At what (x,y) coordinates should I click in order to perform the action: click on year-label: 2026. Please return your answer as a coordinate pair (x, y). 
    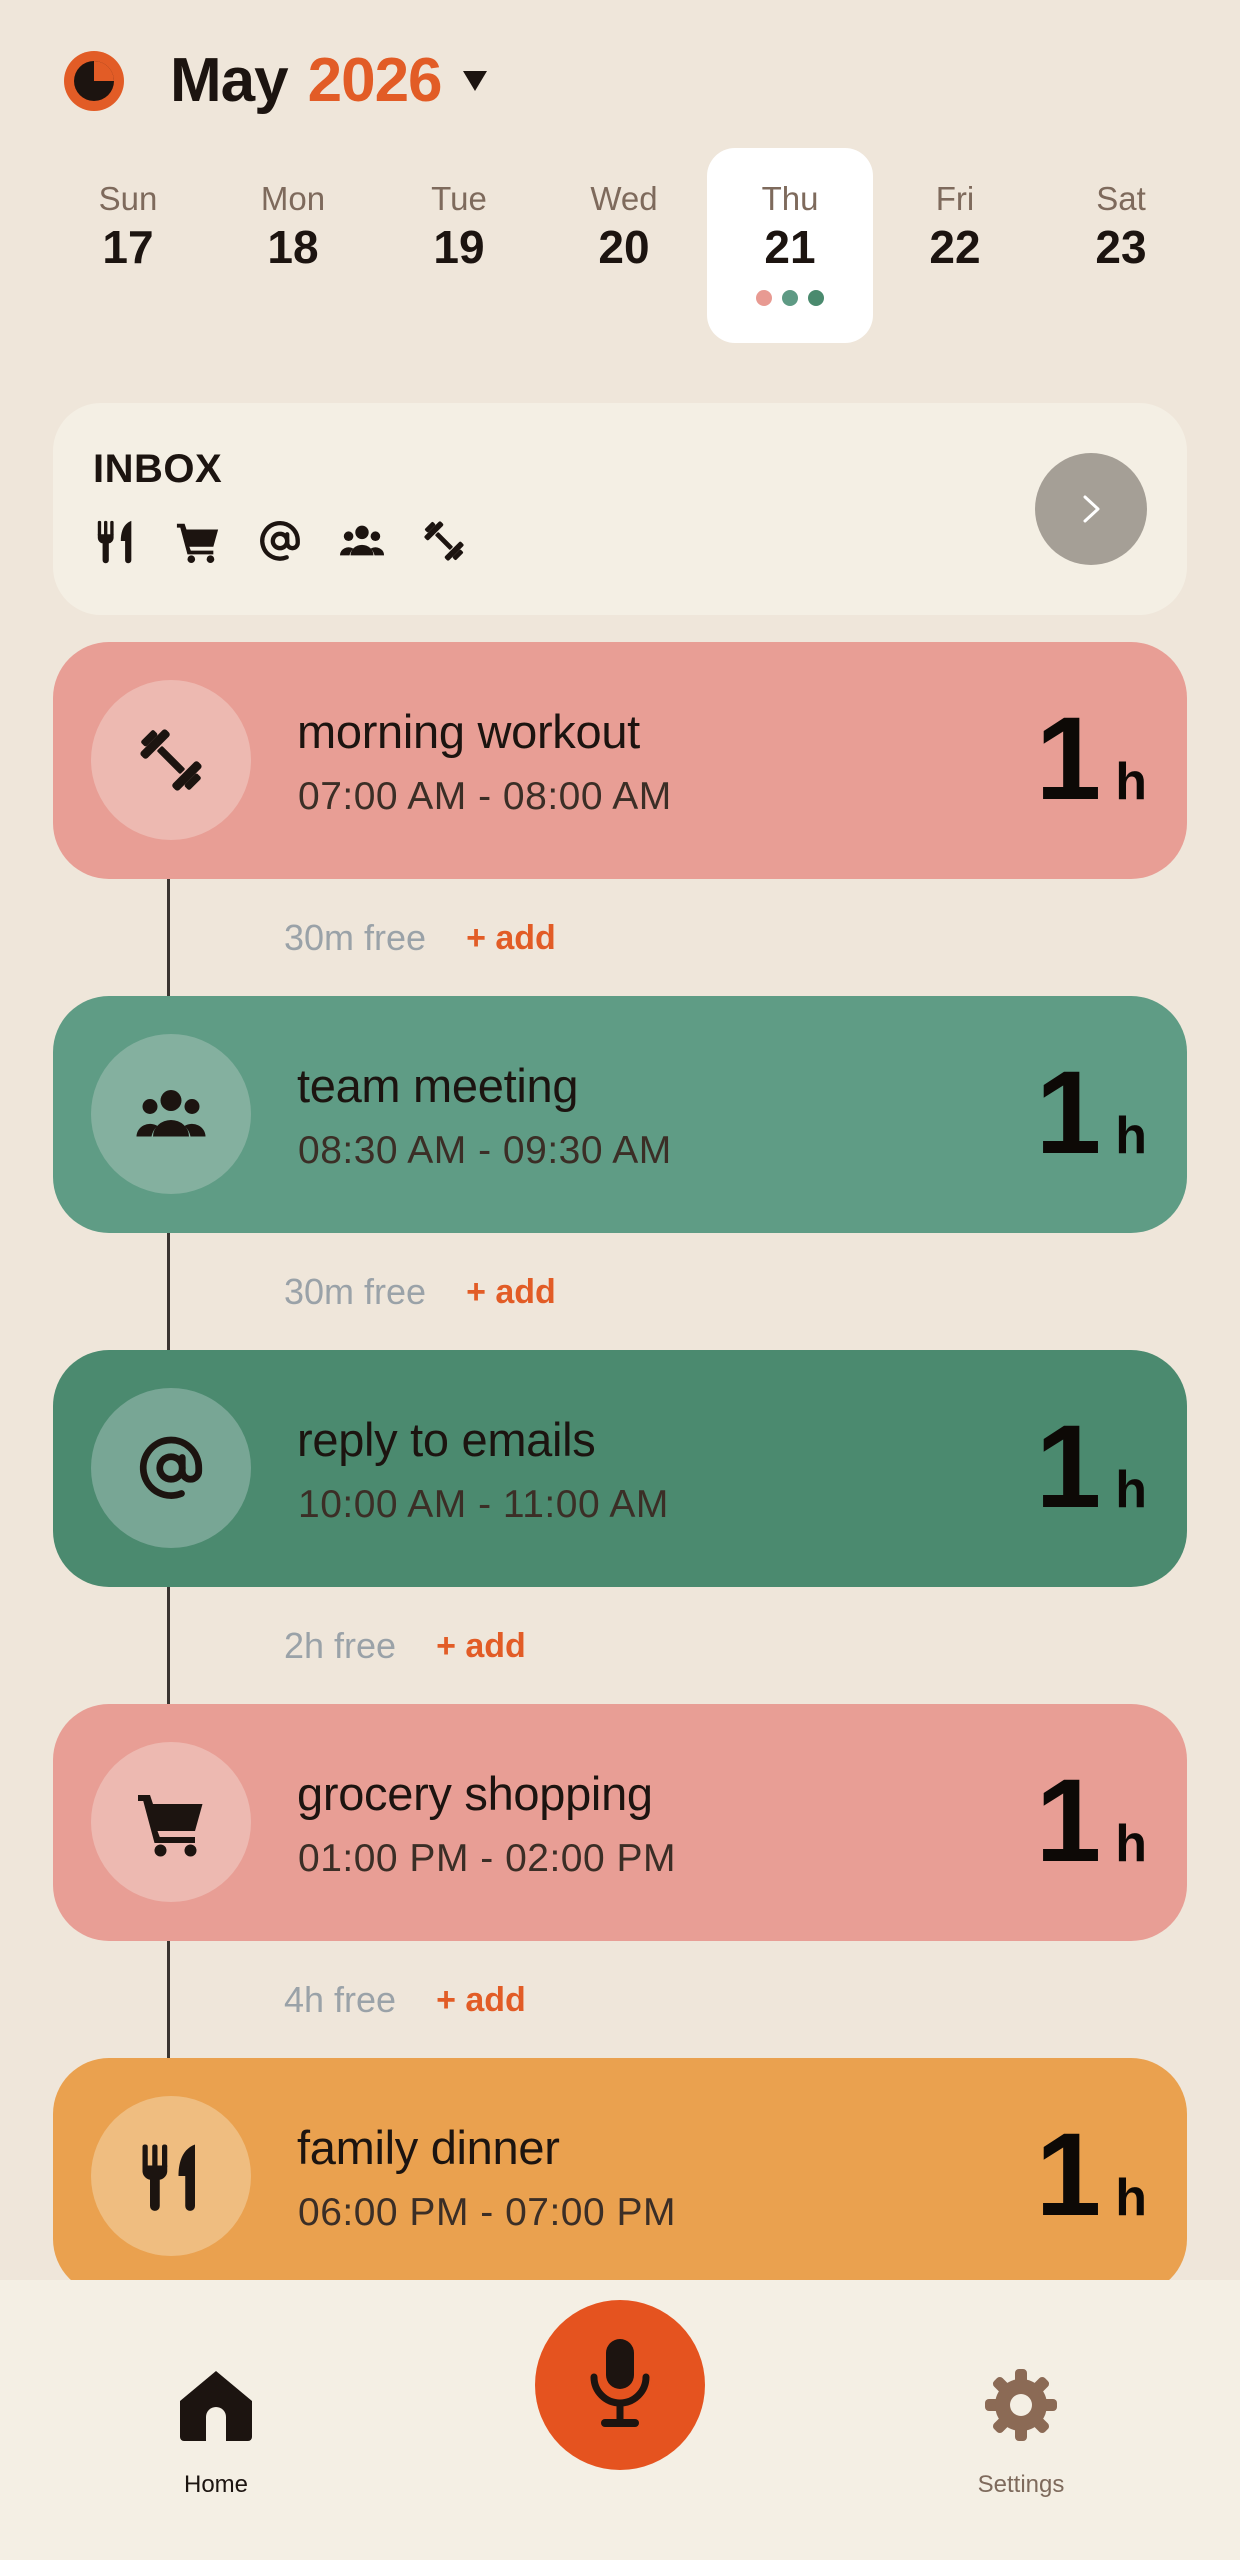
    Looking at the image, I should click on (375, 80).